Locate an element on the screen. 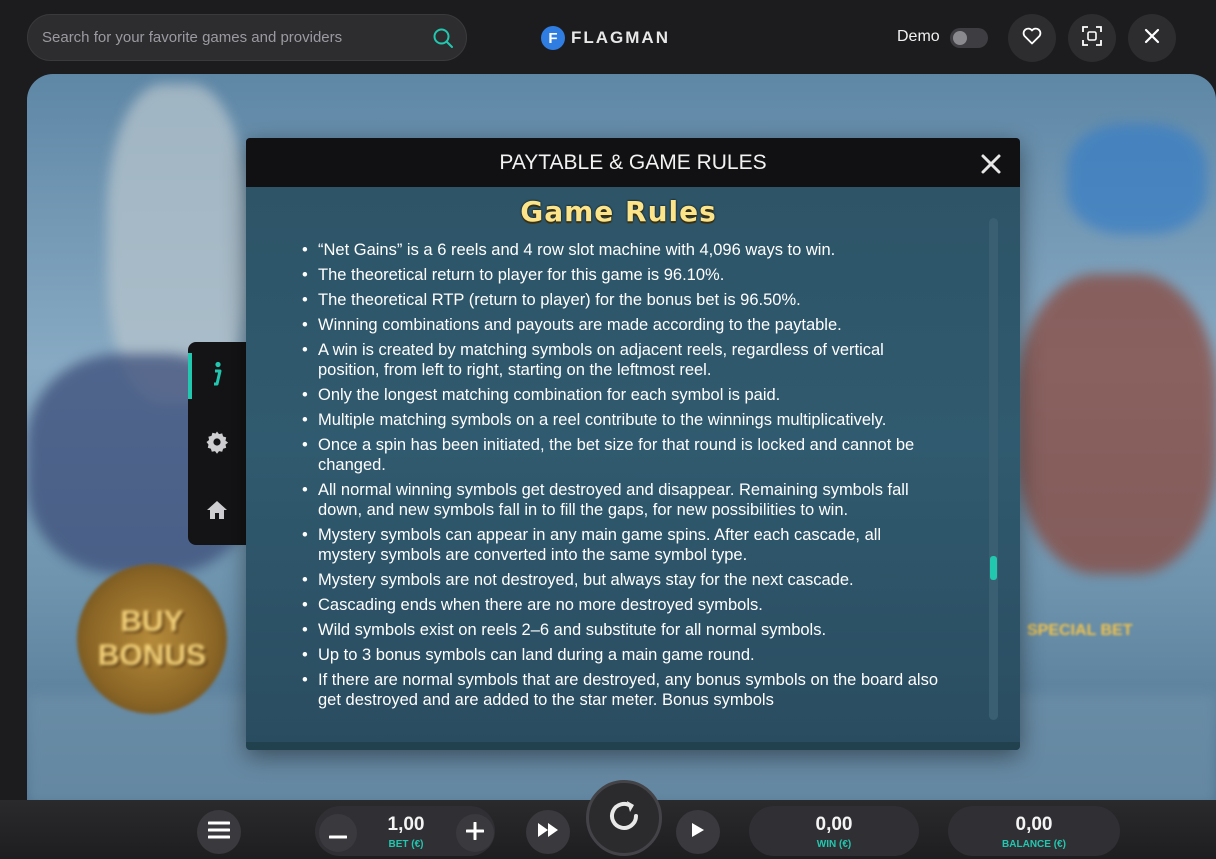 This screenshot has height=859, width=1216. brand-logo: F FLAGMAN is located at coordinates (605, 38).